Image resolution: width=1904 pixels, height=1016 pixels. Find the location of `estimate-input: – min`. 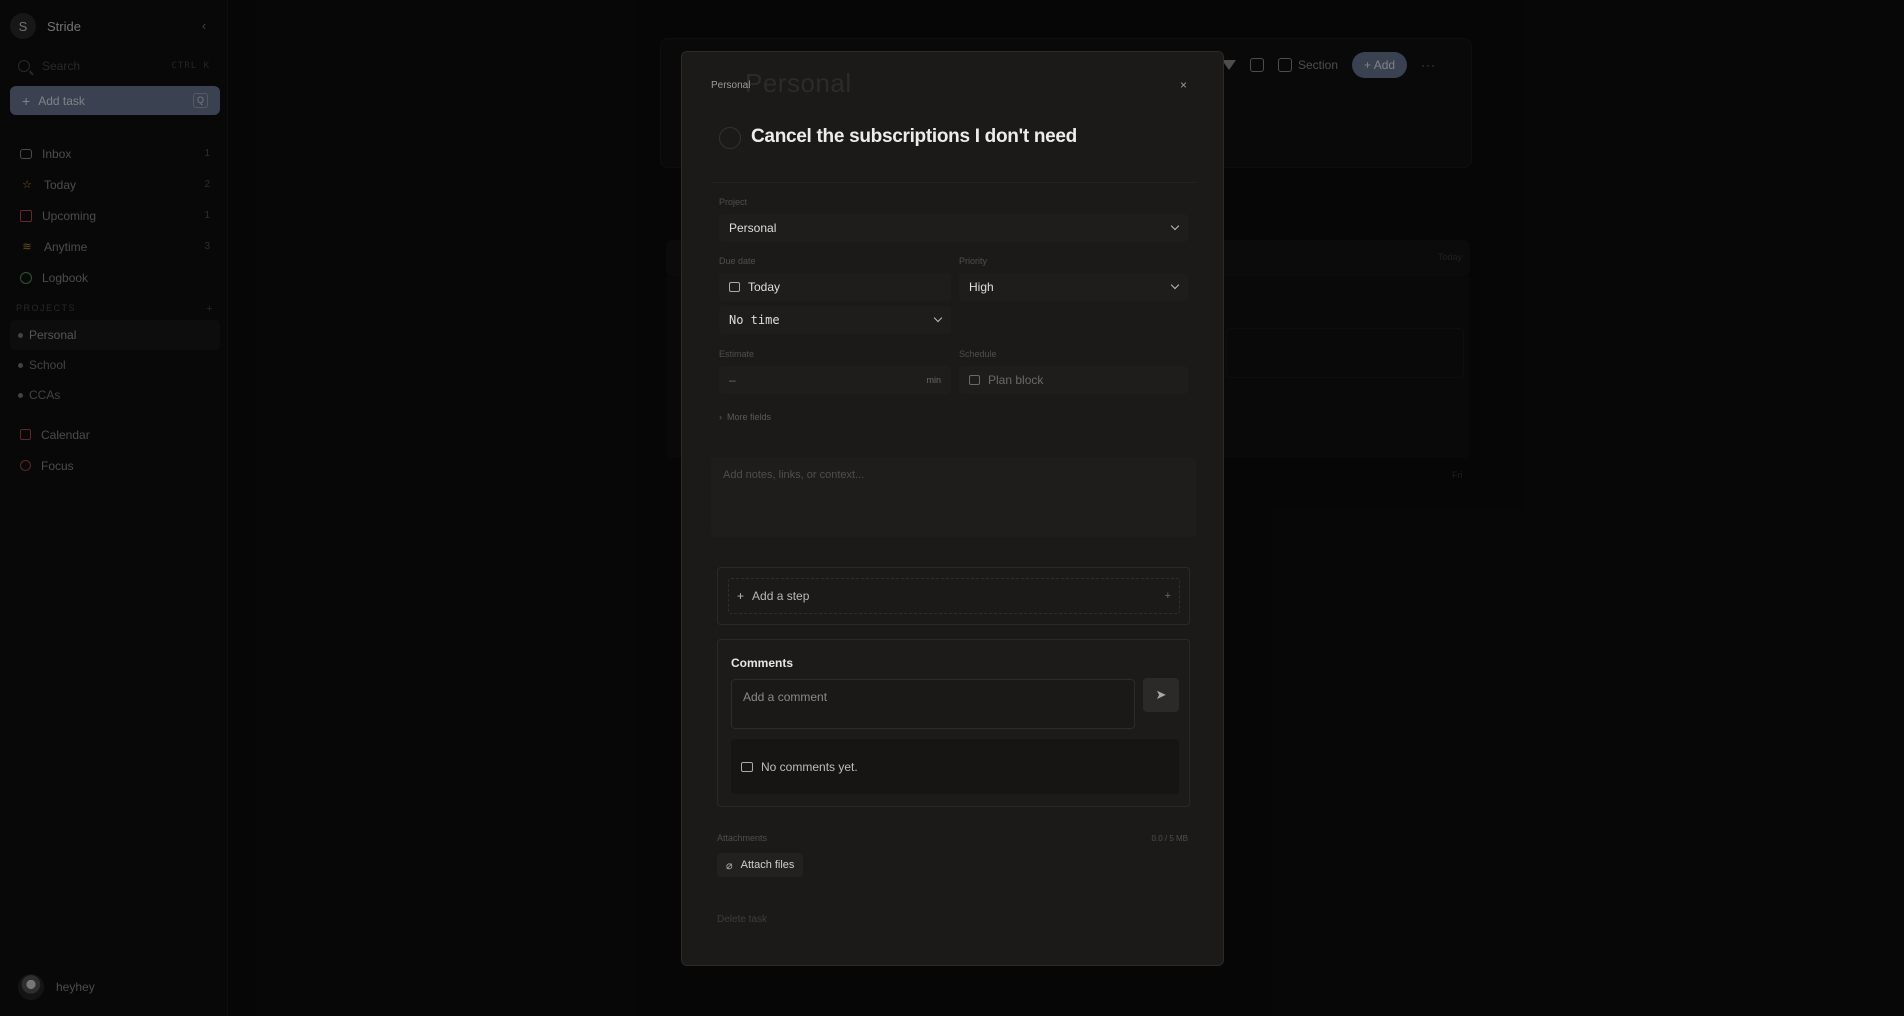

estimate-input: – min is located at coordinates (835, 380).